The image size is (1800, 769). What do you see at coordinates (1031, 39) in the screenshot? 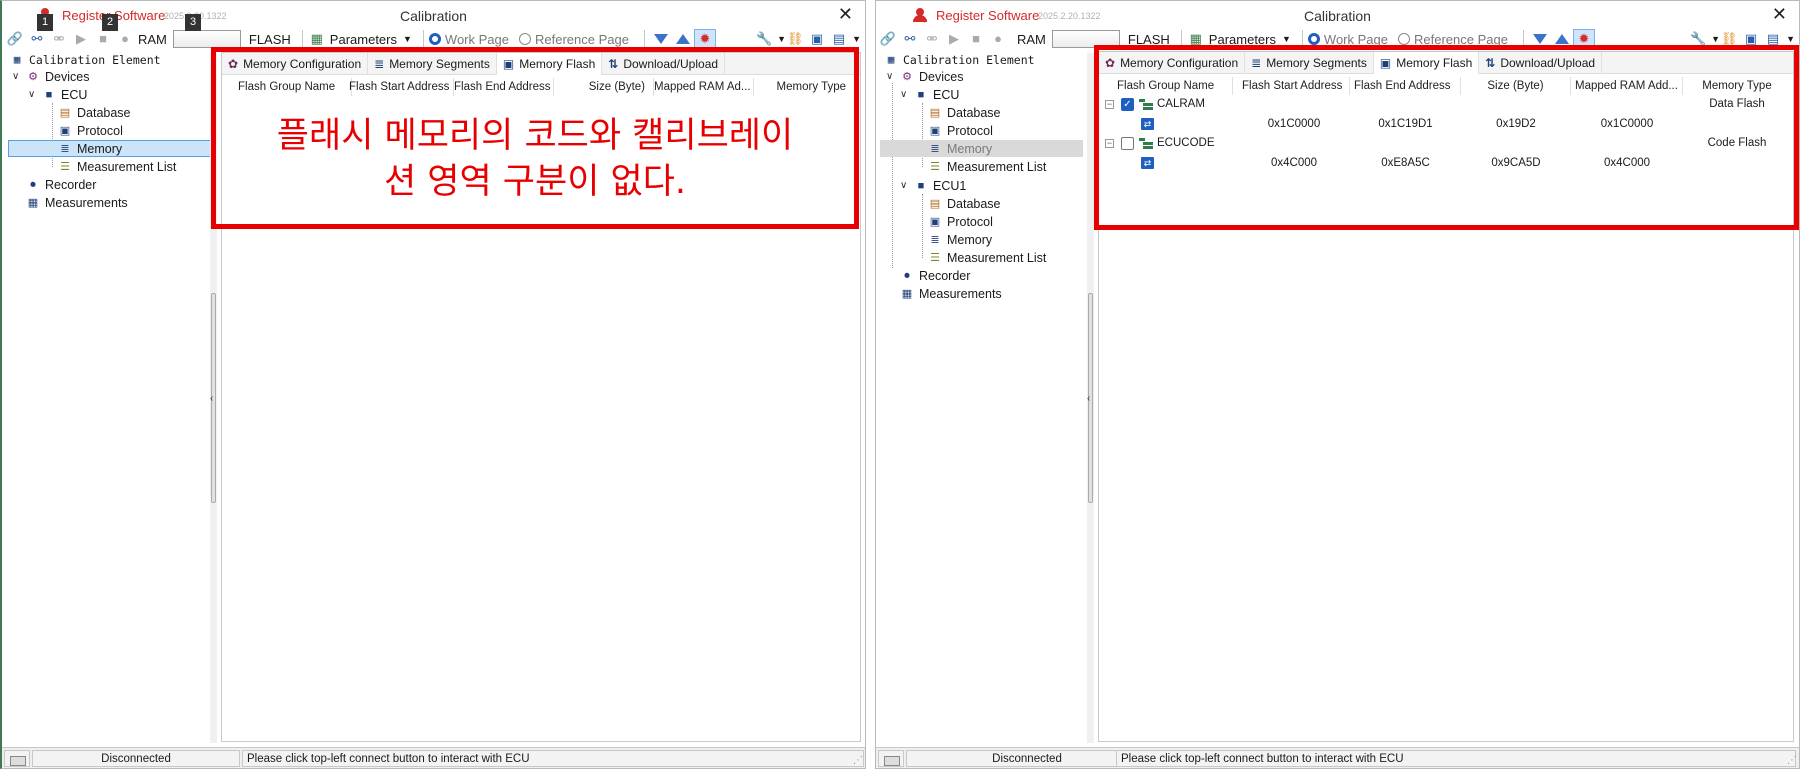
I see `ram-label: RAM` at bounding box center [1031, 39].